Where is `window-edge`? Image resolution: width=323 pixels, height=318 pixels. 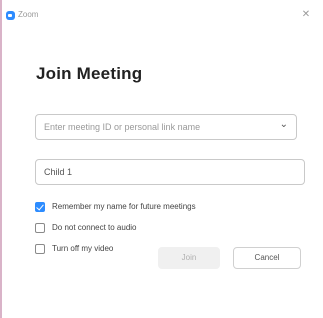 window-edge is located at coordinates (1, 159).